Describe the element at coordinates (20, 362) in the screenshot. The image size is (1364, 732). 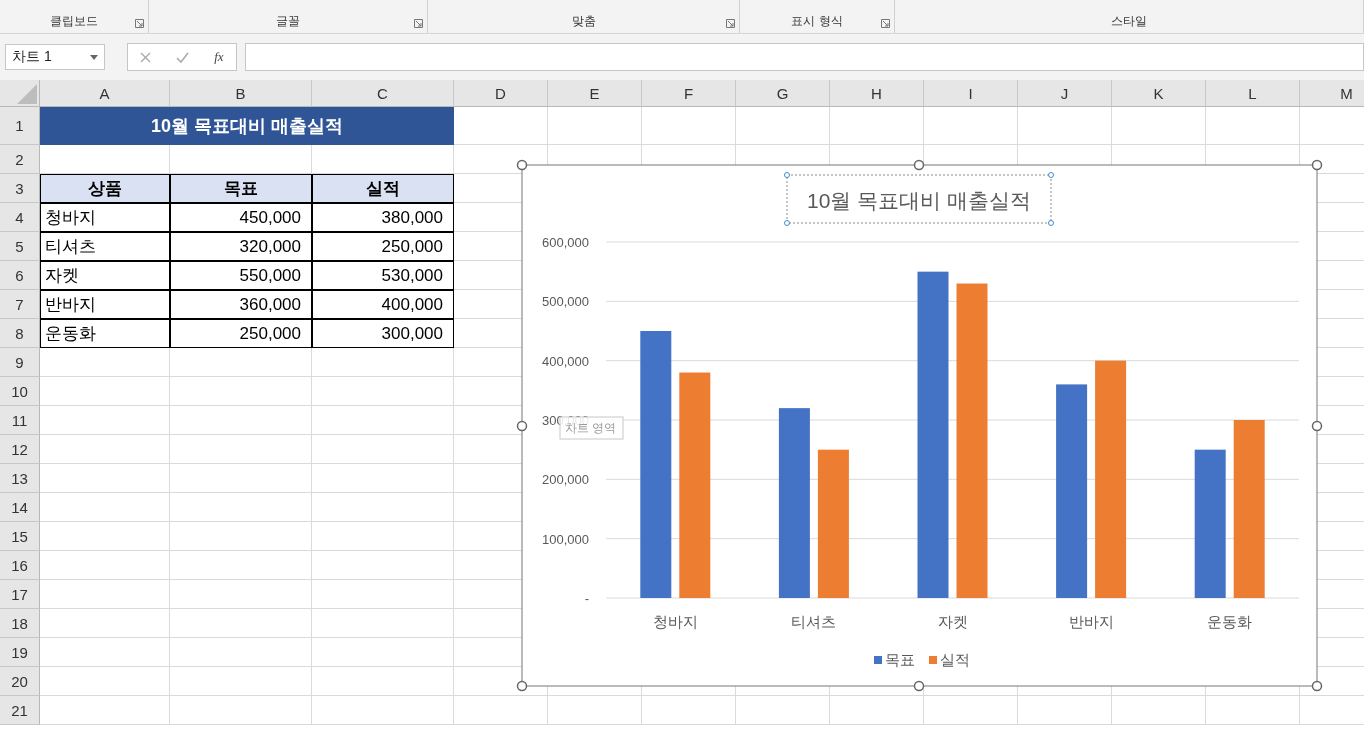
I see `row-header: 9` at that location.